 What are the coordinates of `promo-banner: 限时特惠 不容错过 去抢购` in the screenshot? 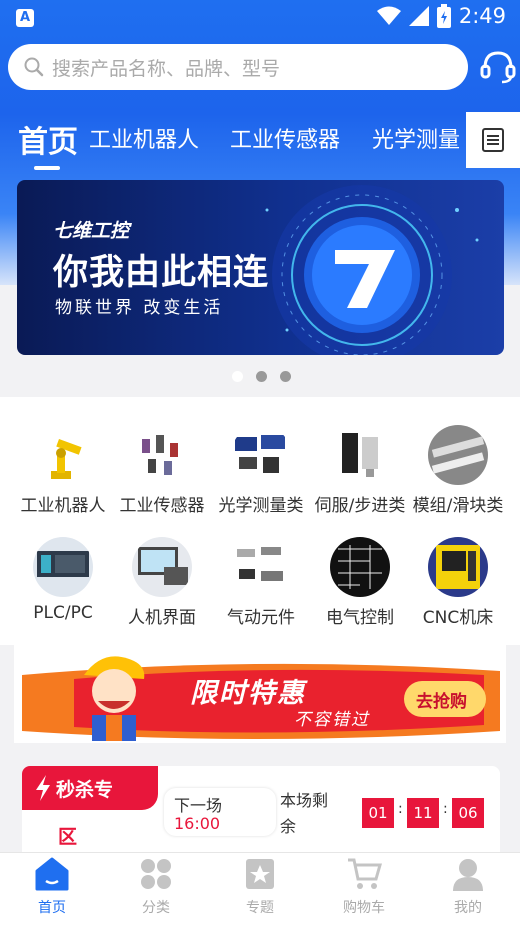 It's located at (260, 694).